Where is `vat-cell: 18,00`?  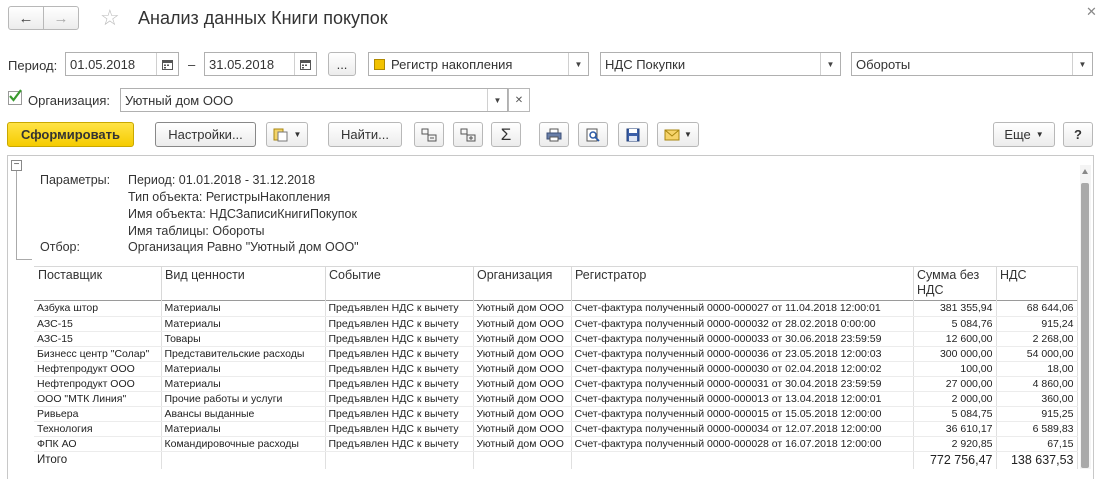 vat-cell: 18,00 is located at coordinates (1037, 369).